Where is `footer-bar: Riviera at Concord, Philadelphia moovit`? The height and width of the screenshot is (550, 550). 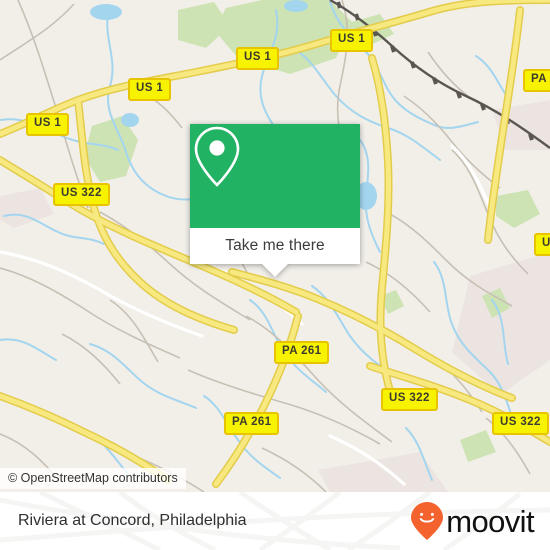 footer-bar: Riviera at Concord, Philadelphia moovit is located at coordinates (275, 521).